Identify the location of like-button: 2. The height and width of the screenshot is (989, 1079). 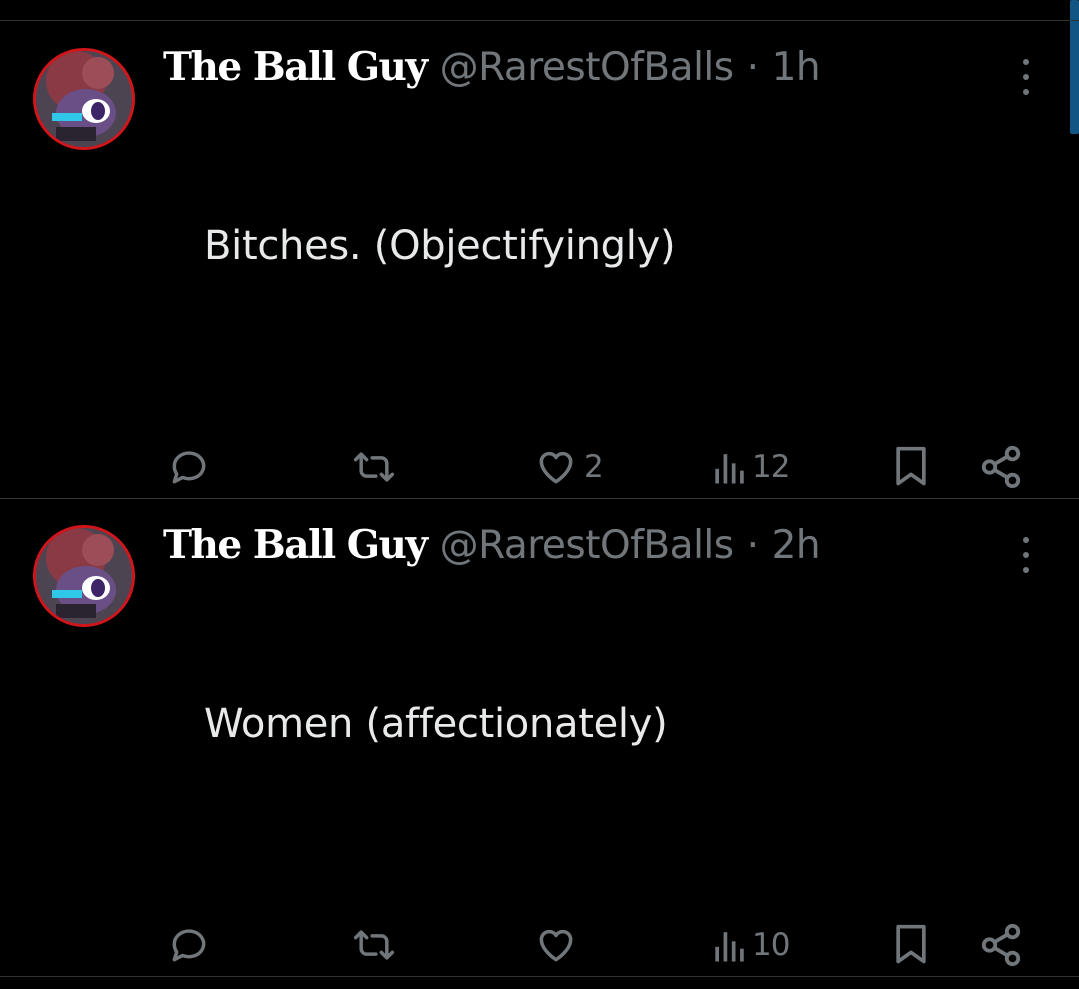
(569, 467).